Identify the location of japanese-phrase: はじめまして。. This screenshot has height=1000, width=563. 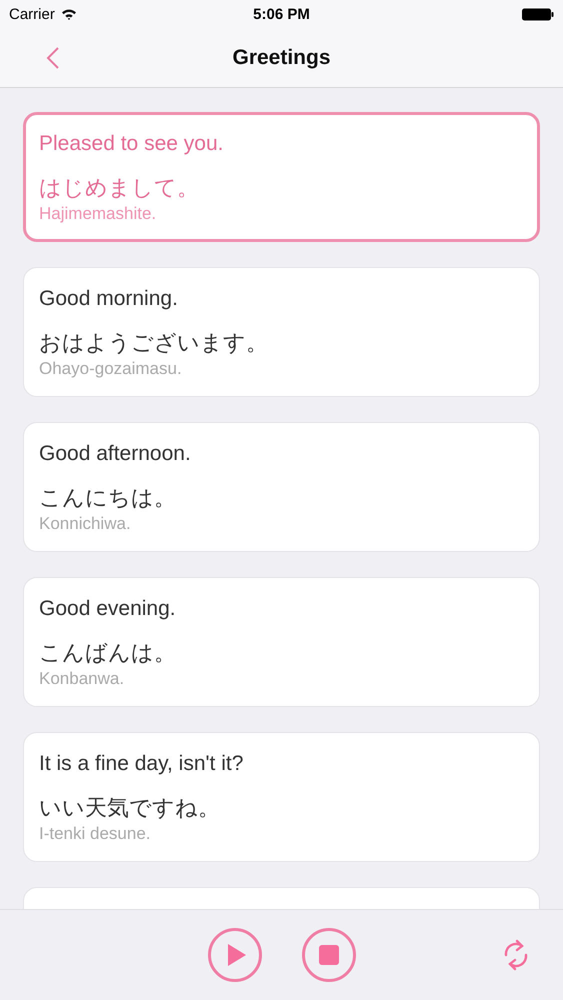
(119, 188).